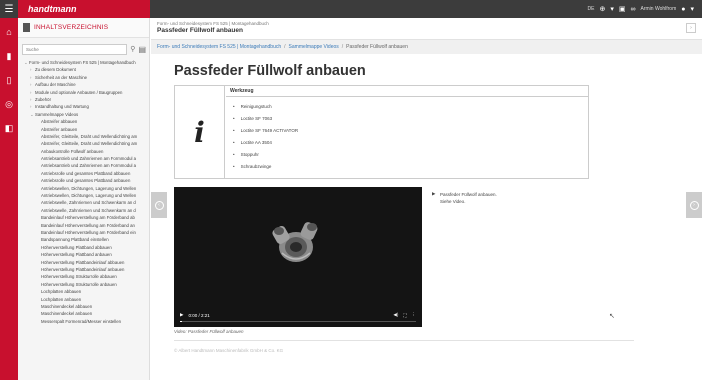 This screenshot has width=702, height=380. Describe the element at coordinates (75, 49) in the screenshot. I see `search-input` at that location.